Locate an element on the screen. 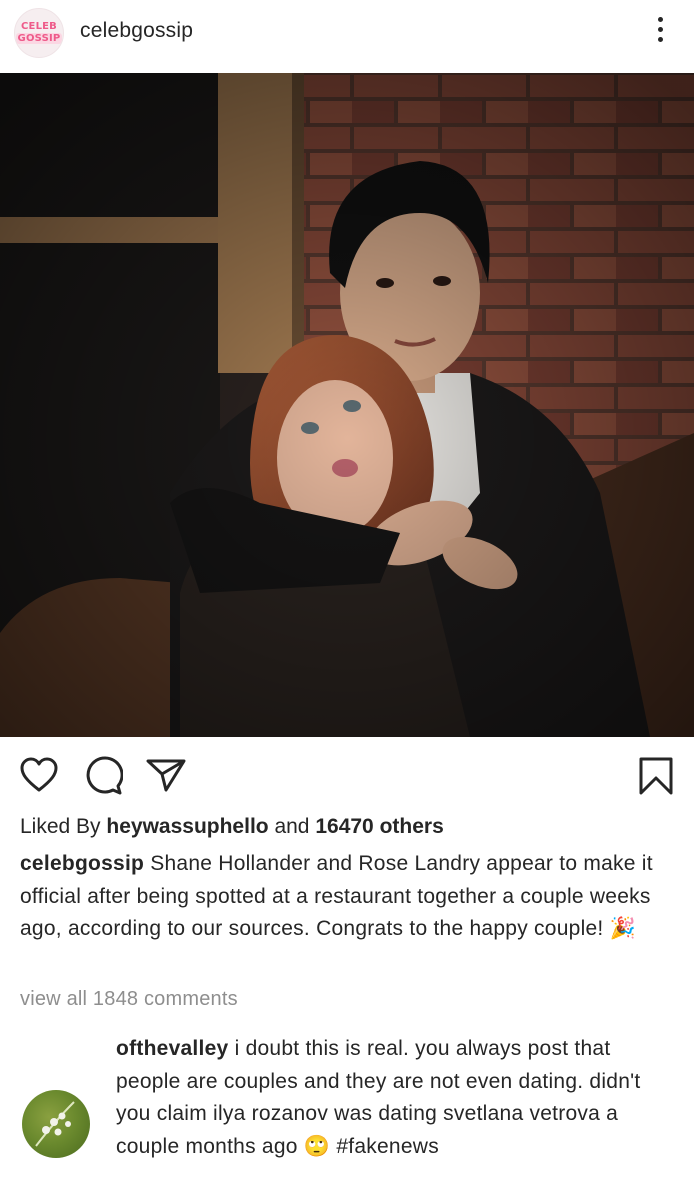  bookmark-icon is located at coordinates (656, 778).